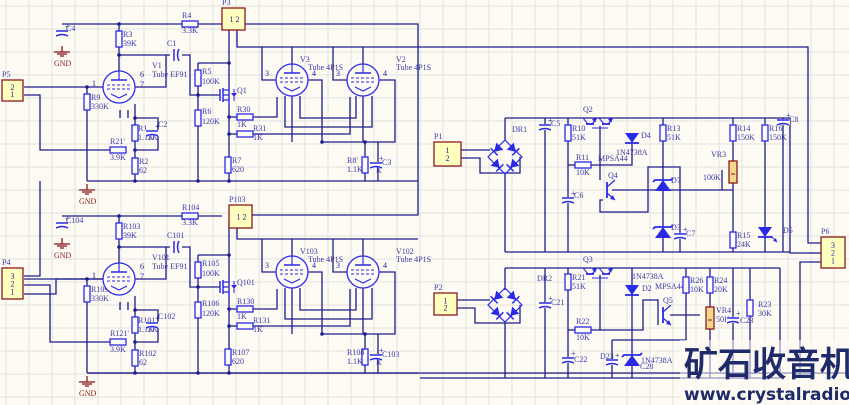  What do you see at coordinates (670, 286) in the screenshot?
I see `component-value: MPSA44` at bounding box center [670, 286].